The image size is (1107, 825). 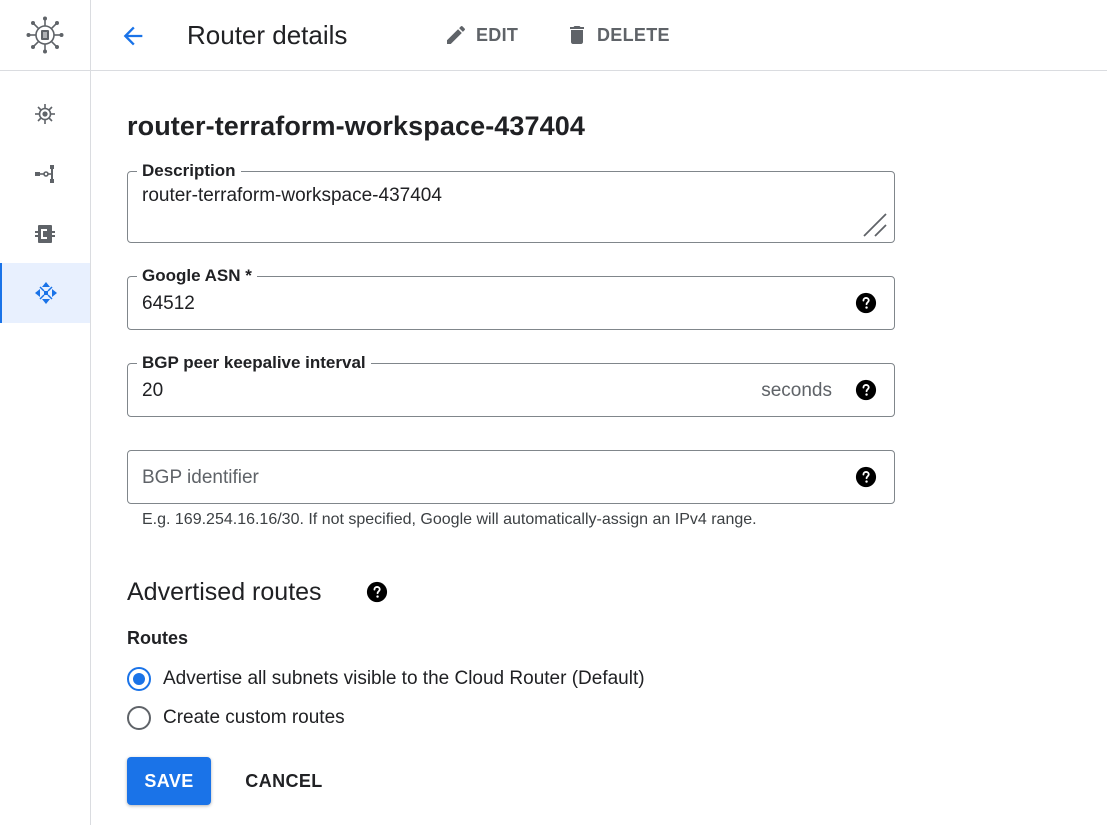 I want to click on google-asn-value: 64512, so click(x=168, y=304).